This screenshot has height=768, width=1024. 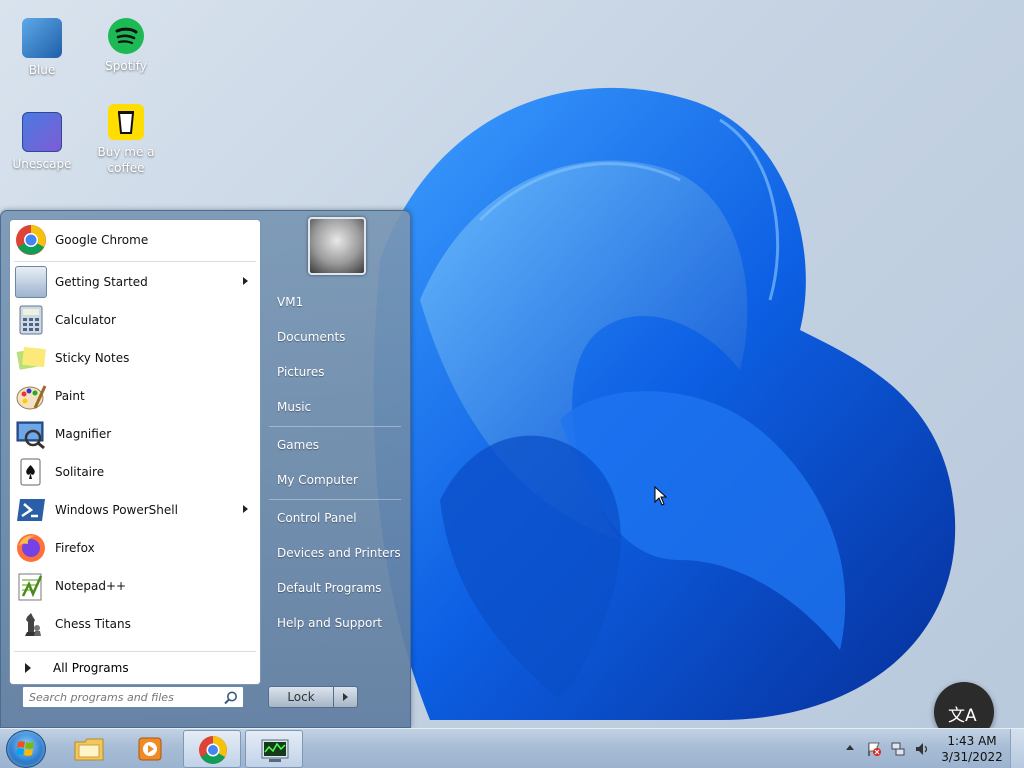 What do you see at coordinates (42, 164) in the screenshot?
I see `desktop-icon-label: Unescape` at bounding box center [42, 164].